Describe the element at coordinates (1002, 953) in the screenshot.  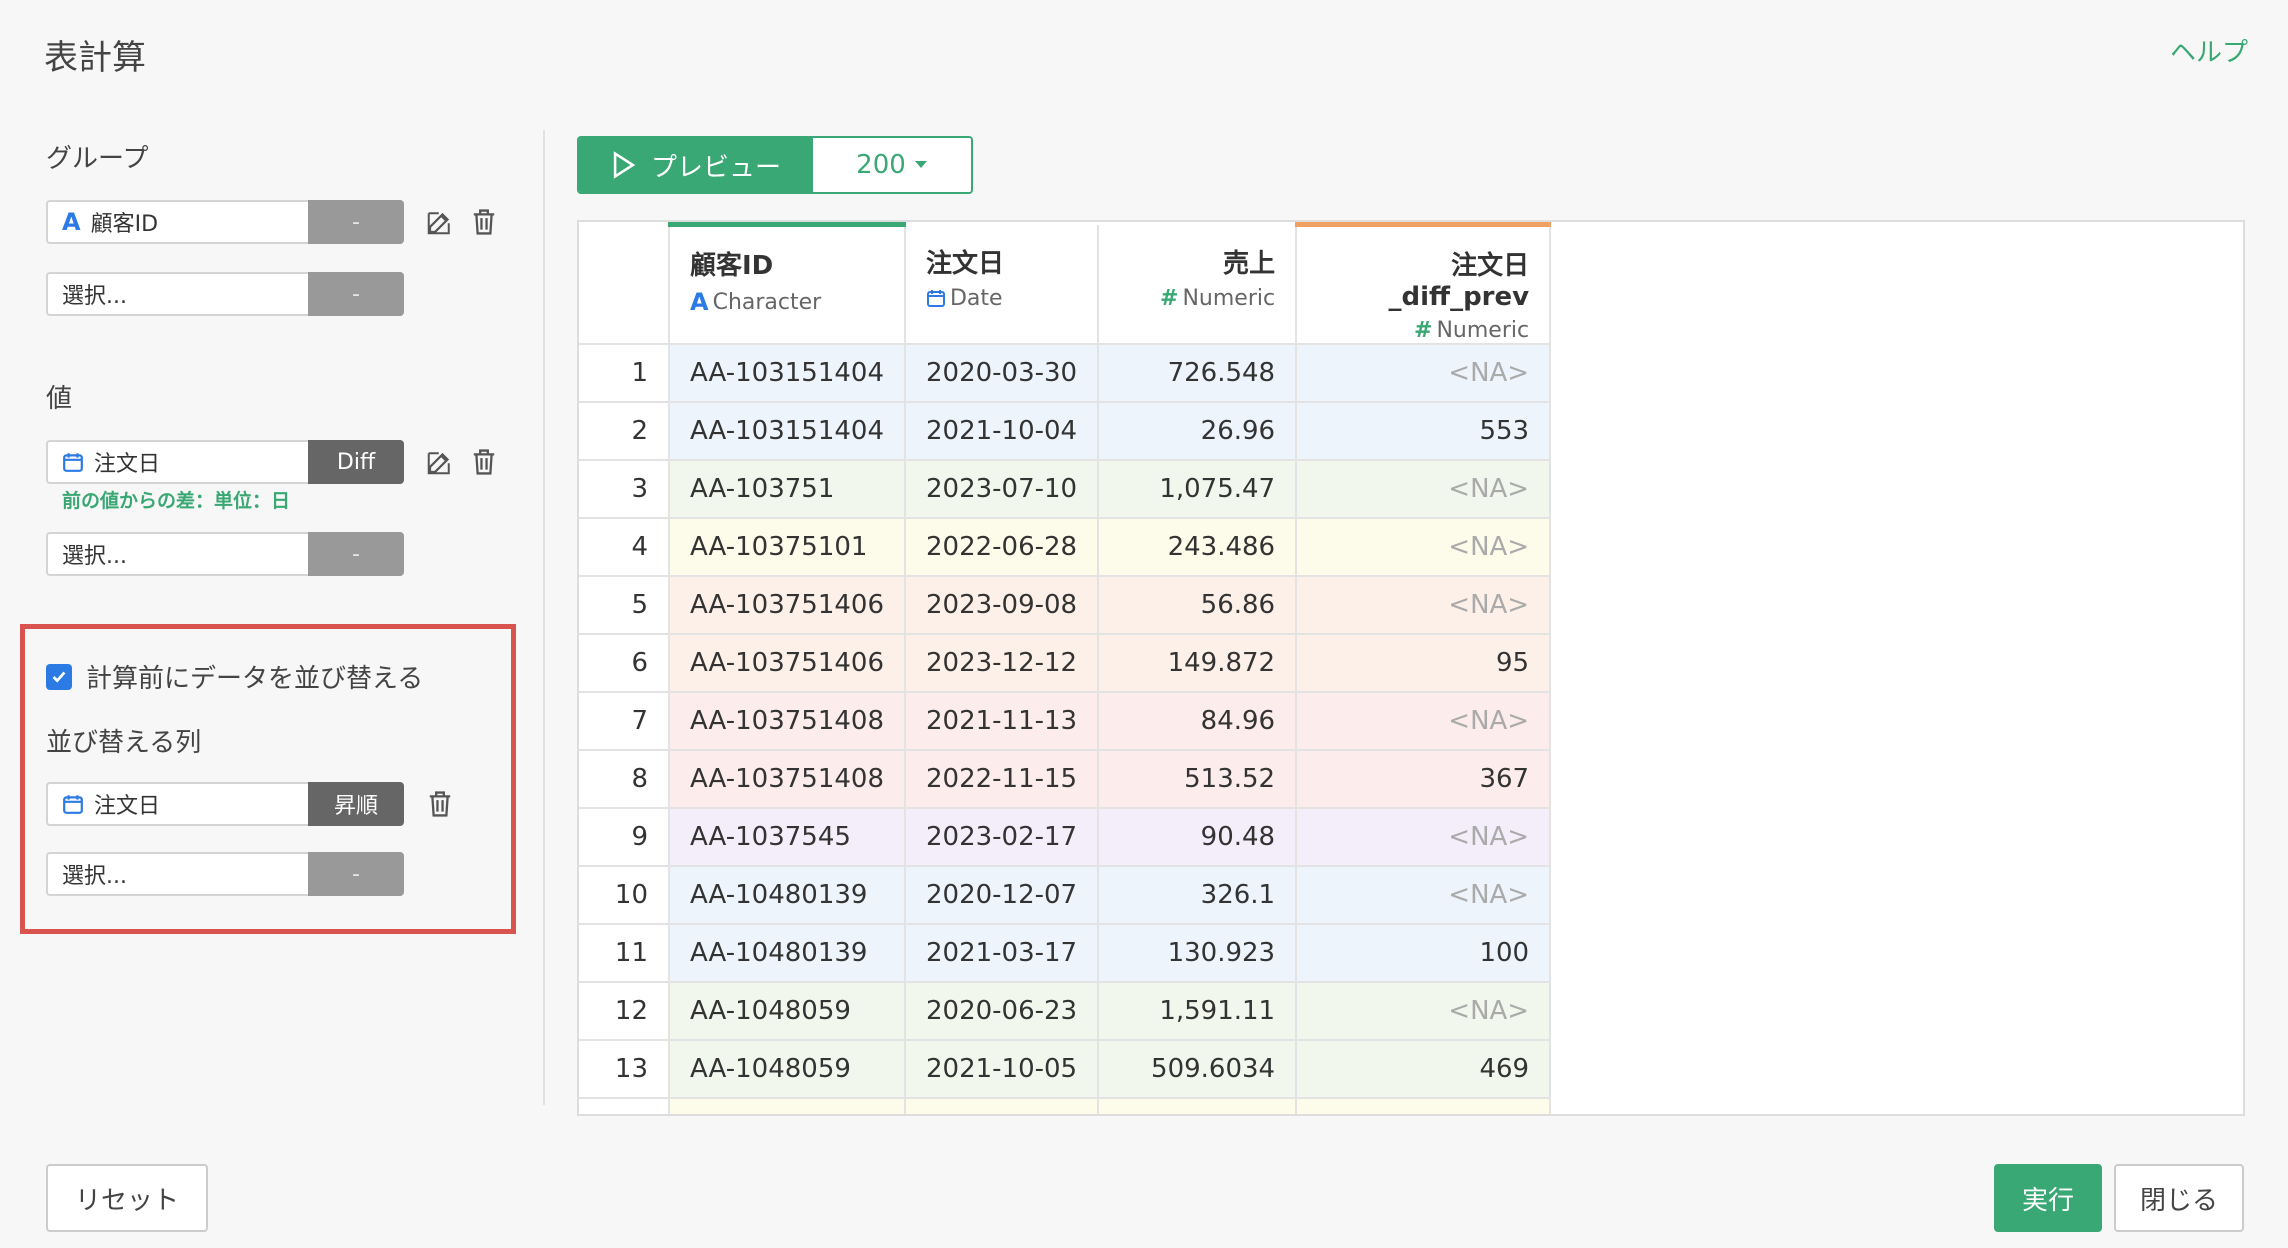
I see `cell-order-date: 2021-03-17` at that location.